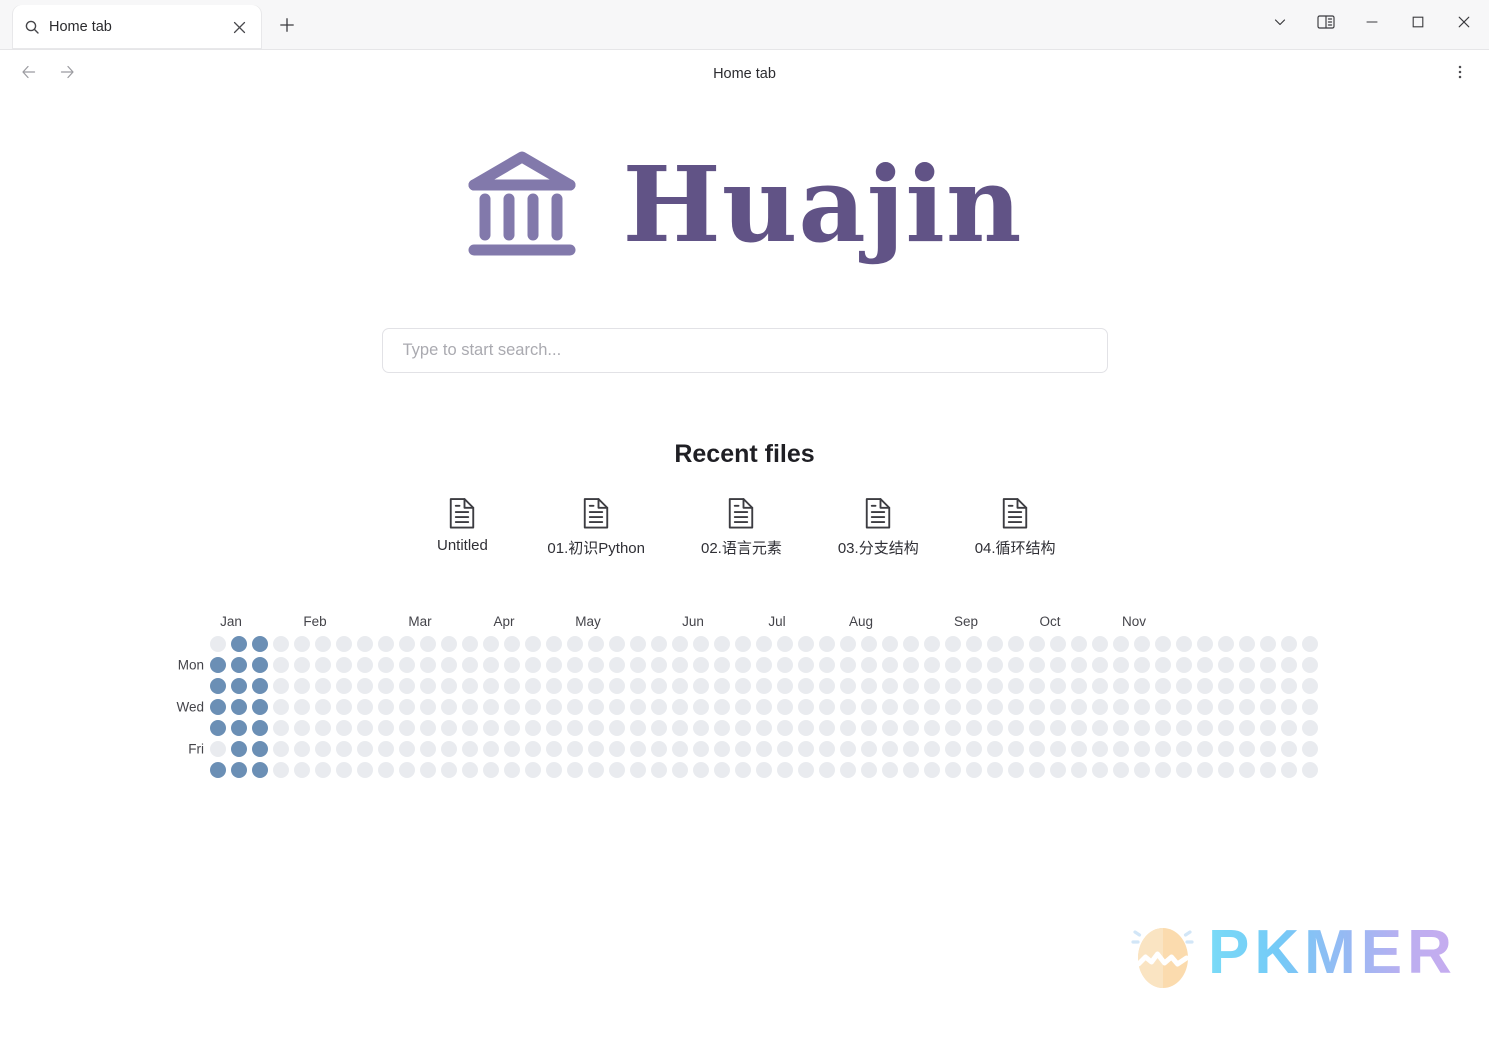 The height and width of the screenshot is (1040, 1489). I want to click on forward-button, so click(67, 74).